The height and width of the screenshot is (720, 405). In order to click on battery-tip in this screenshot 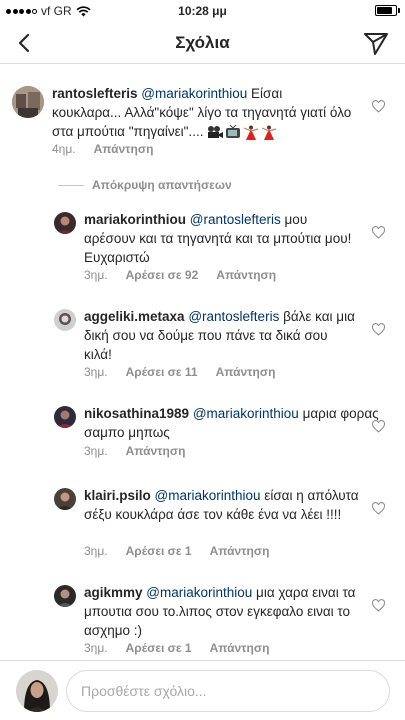, I will do `click(399, 10)`.